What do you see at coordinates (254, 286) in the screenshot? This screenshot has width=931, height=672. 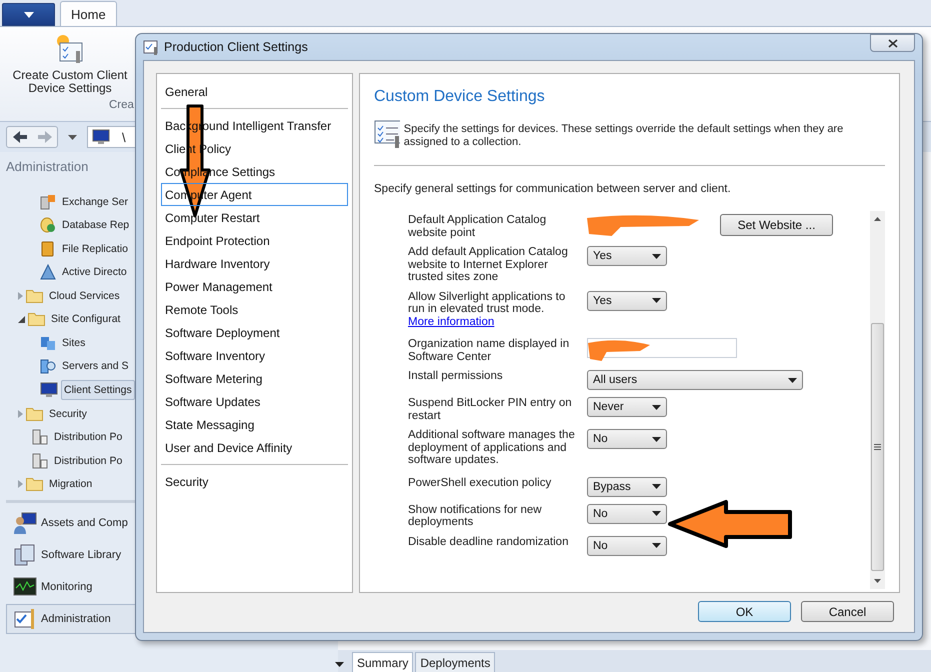 I see `nav-item: Power Management` at bounding box center [254, 286].